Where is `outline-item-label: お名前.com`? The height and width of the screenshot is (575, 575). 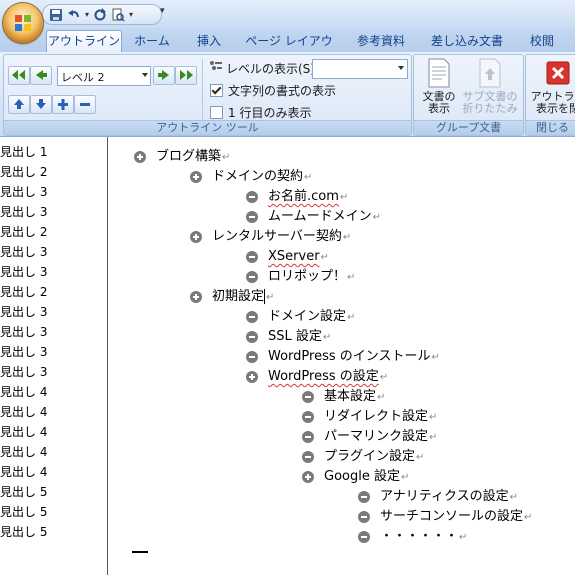
outline-item-label: お名前.com is located at coordinates (303, 196).